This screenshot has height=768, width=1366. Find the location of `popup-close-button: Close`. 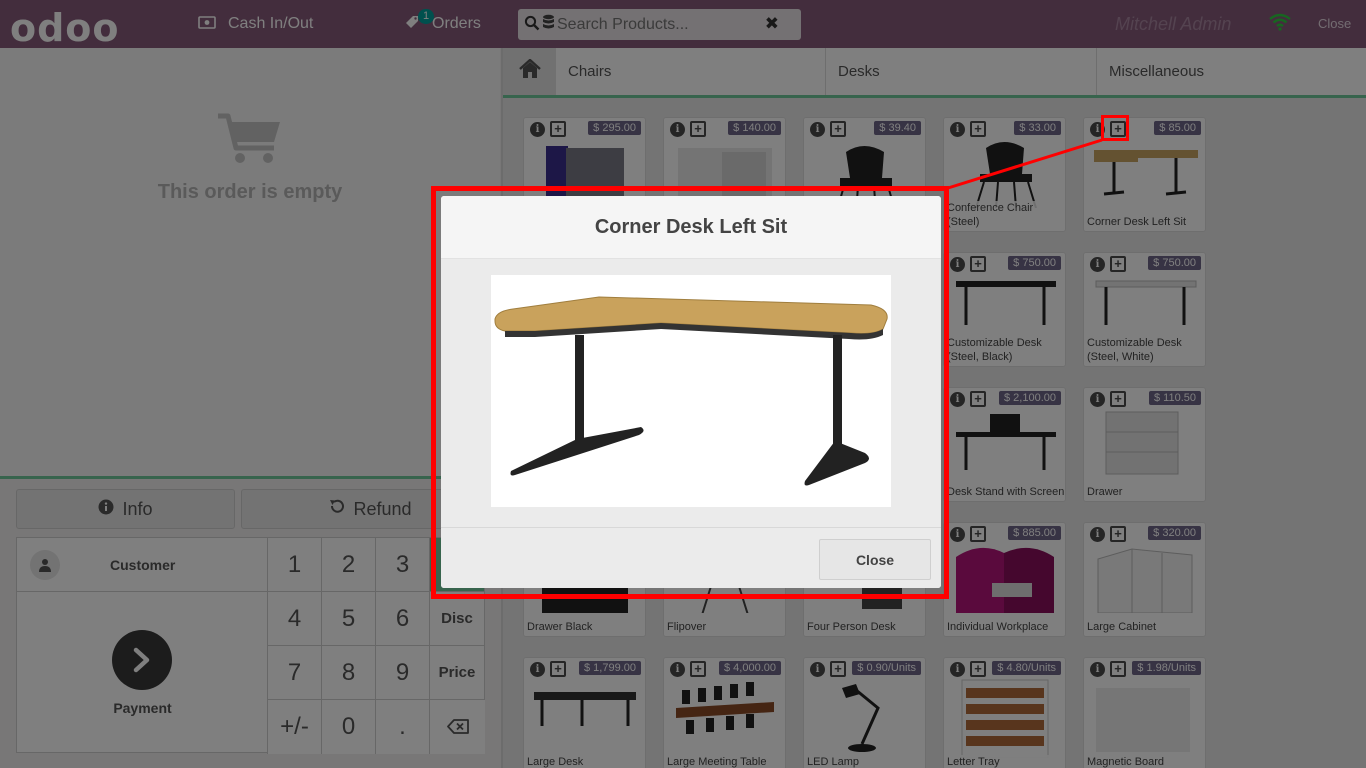

popup-close-button: Close is located at coordinates (875, 559).